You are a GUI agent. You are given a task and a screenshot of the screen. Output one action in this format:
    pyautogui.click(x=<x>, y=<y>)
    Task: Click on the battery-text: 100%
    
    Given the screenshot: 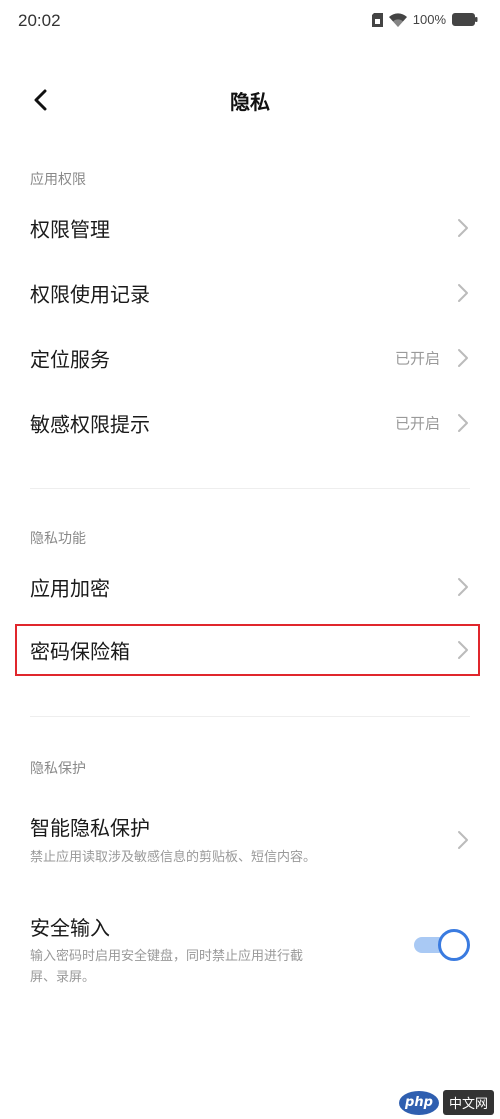 What is the action you would take?
    pyautogui.click(x=429, y=19)
    